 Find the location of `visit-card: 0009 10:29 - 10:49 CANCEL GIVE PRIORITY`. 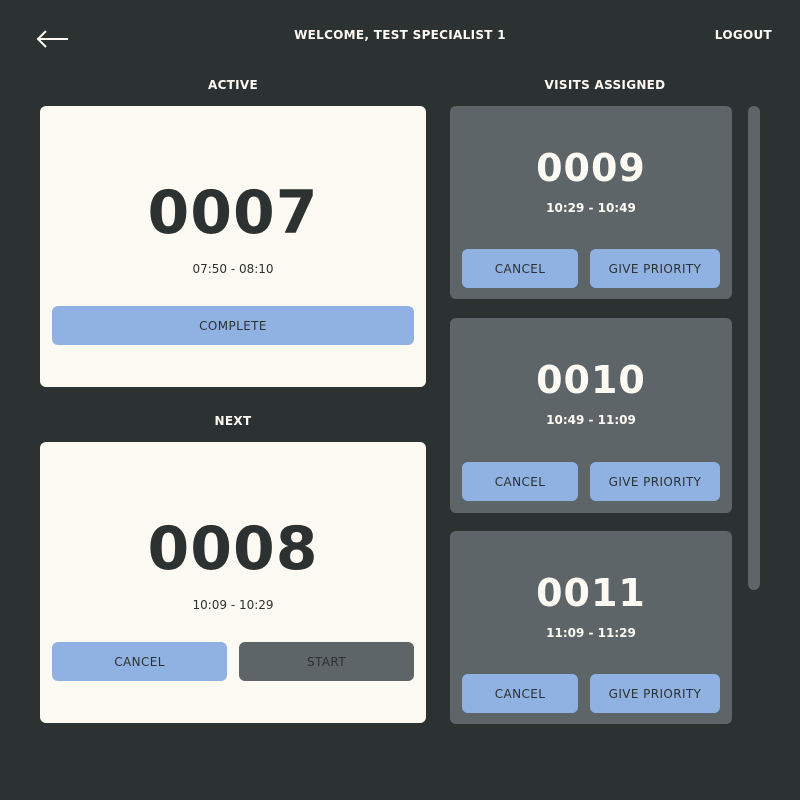

visit-card: 0009 10:29 - 10:49 CANCEL GIVE PRIORITY is located at coordinates (591, 202).